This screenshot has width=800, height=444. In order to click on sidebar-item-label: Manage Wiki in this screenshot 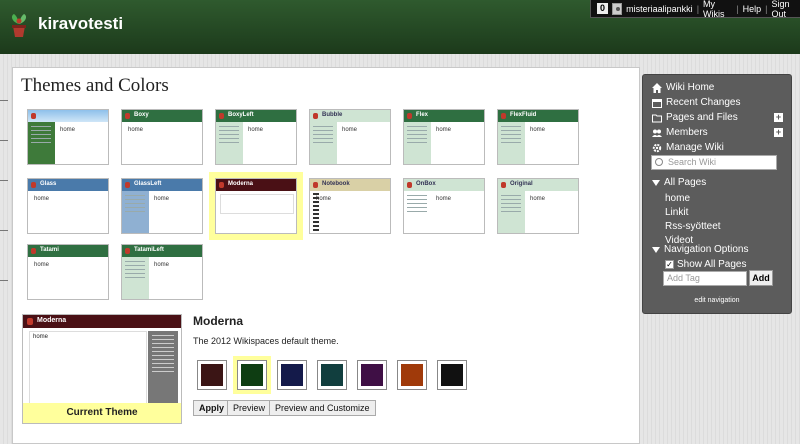, I will do `click(695, 147)`.